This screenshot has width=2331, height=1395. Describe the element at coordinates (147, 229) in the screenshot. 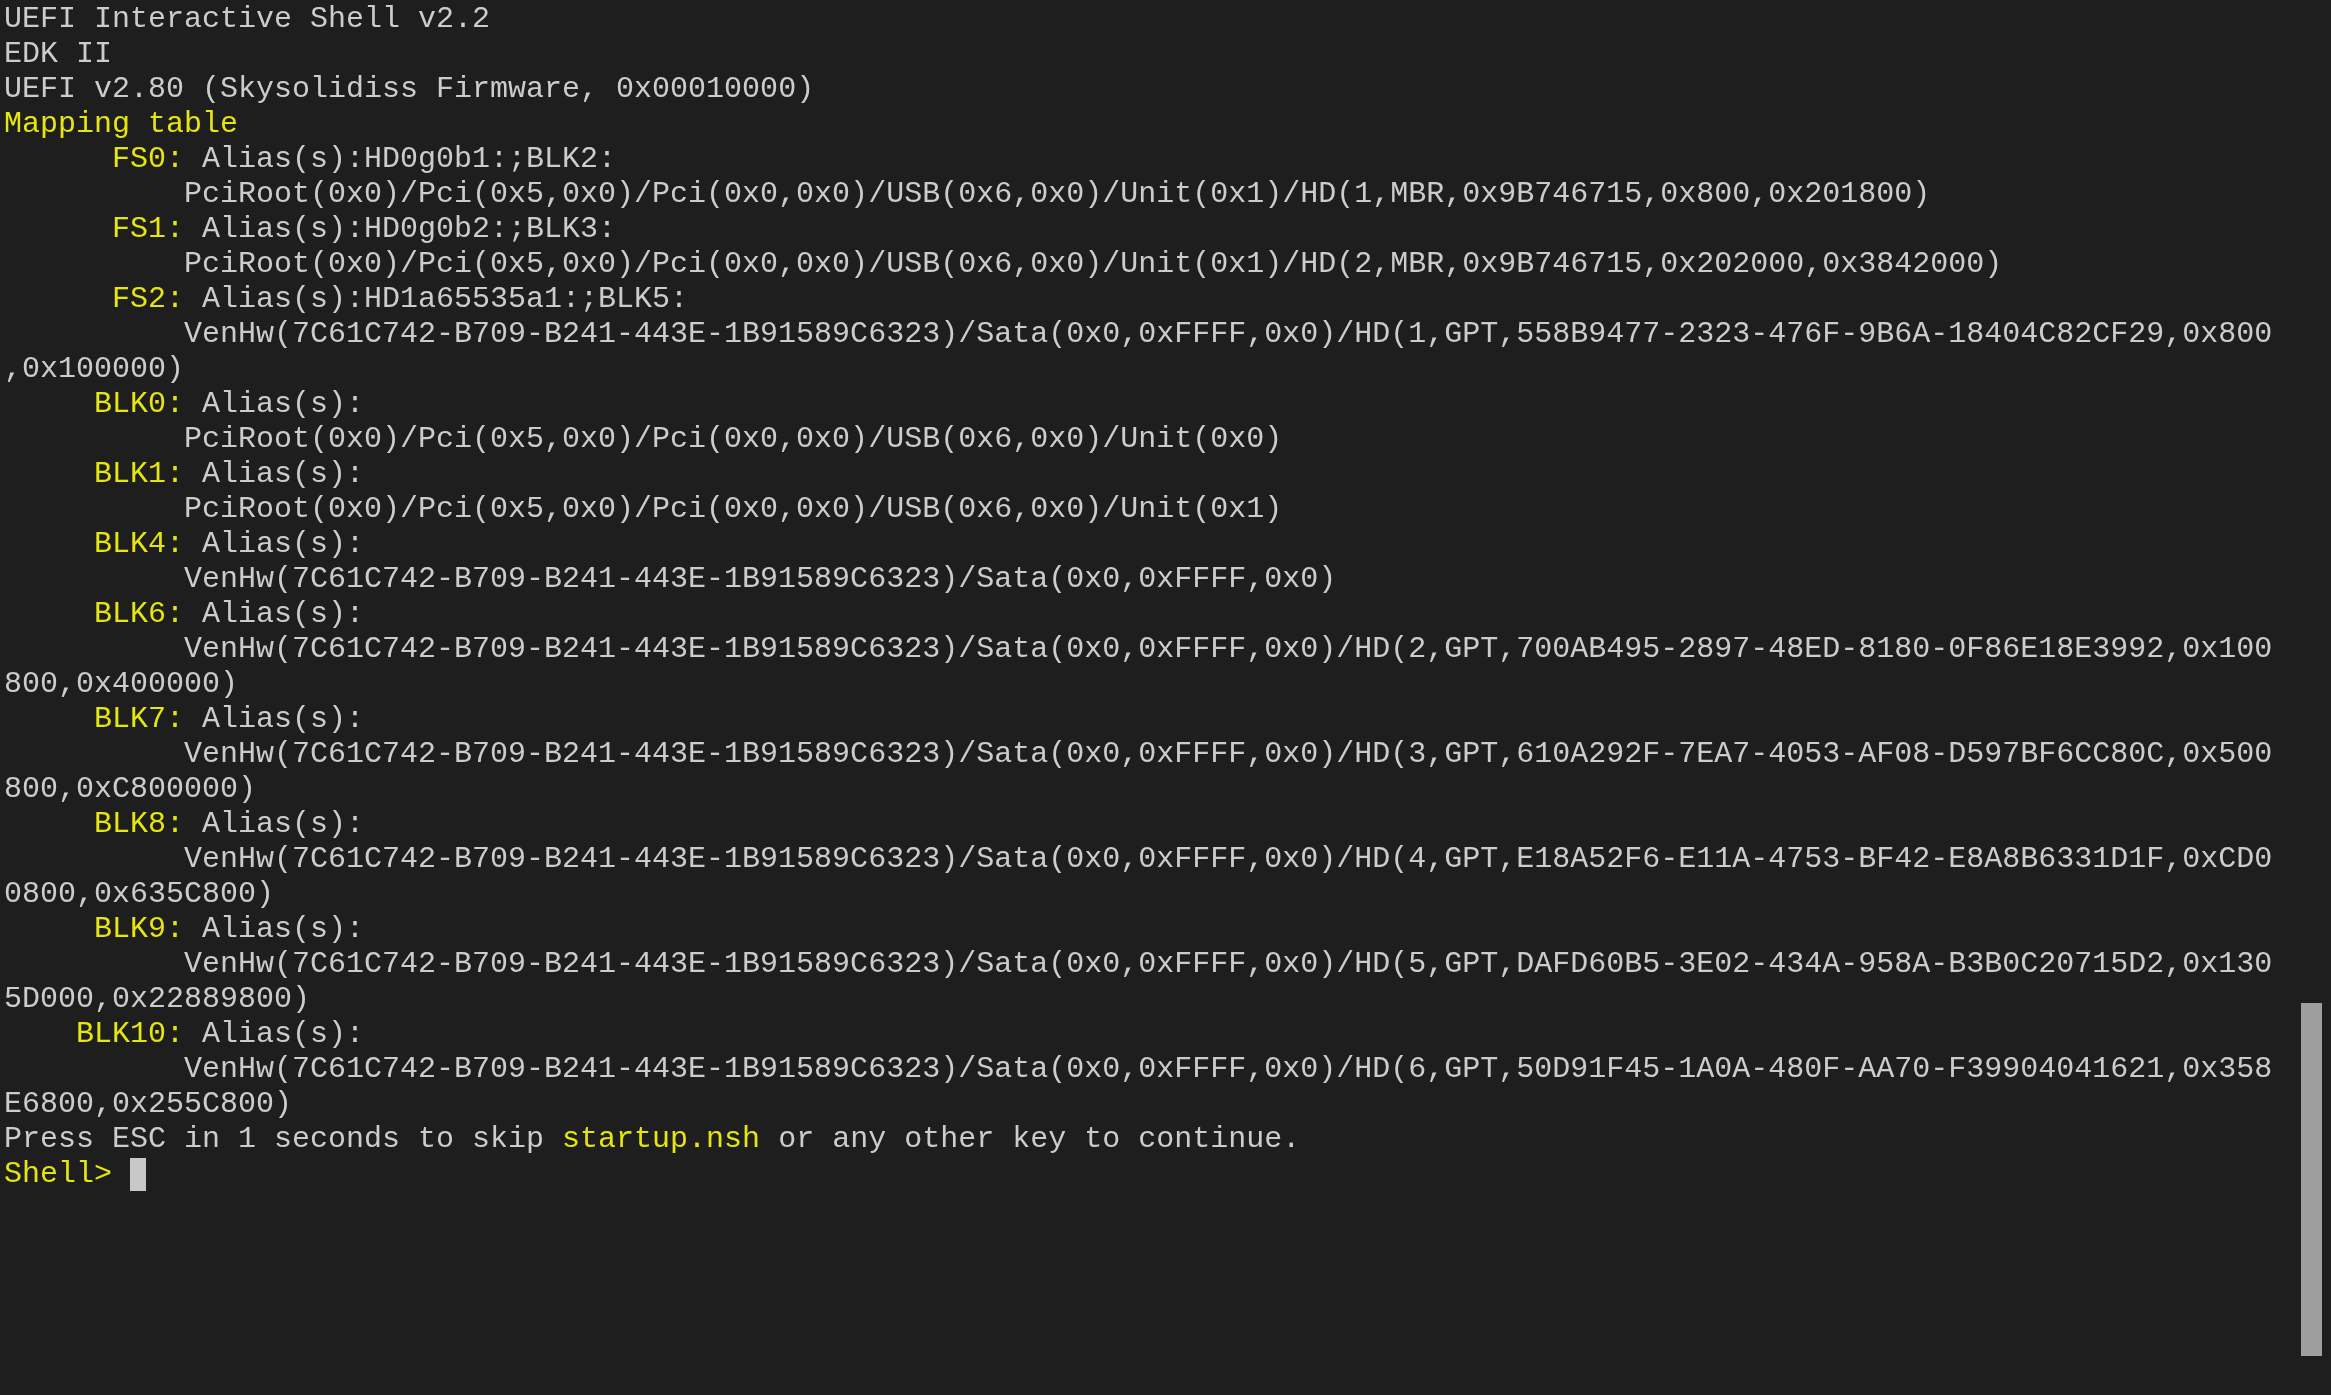

I see `device-name: FS1:` at that location.